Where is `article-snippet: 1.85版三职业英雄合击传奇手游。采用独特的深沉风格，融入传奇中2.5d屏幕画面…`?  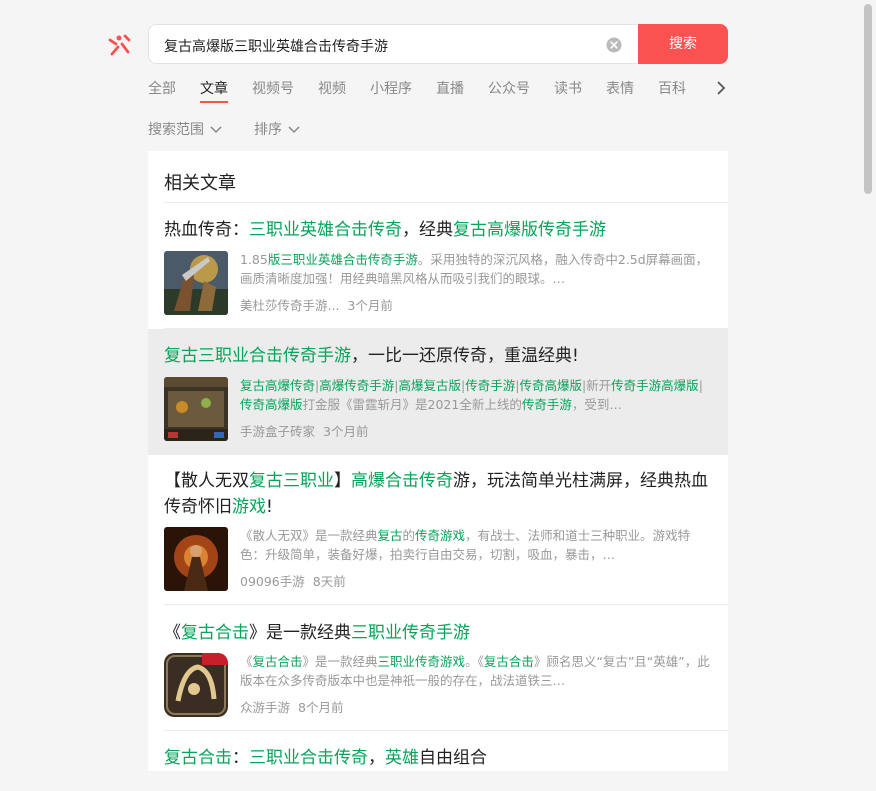 article-snippet: 1.85版三职业英雄合击传奇手游。采用独特的深沉风格，融入传奇中2.5d屏幕画面… is located at coordinates (476, 269).